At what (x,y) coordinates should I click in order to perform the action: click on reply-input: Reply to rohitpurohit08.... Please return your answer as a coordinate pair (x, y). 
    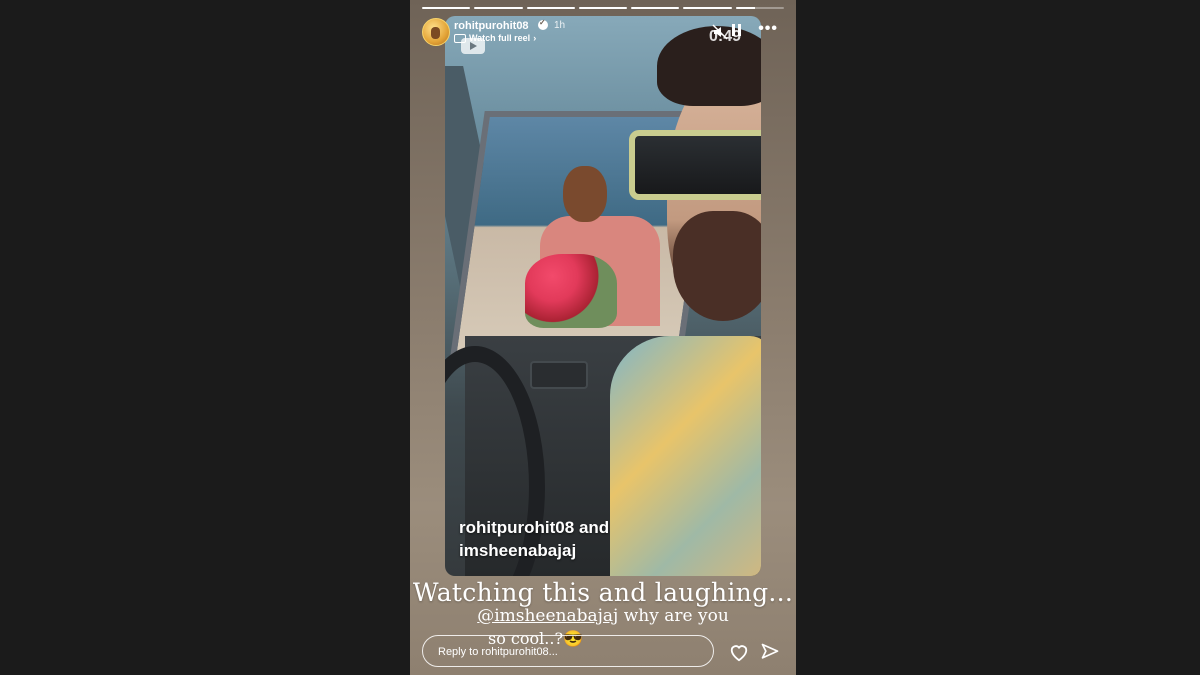
    Looking at the image, I should click on (568, 651).